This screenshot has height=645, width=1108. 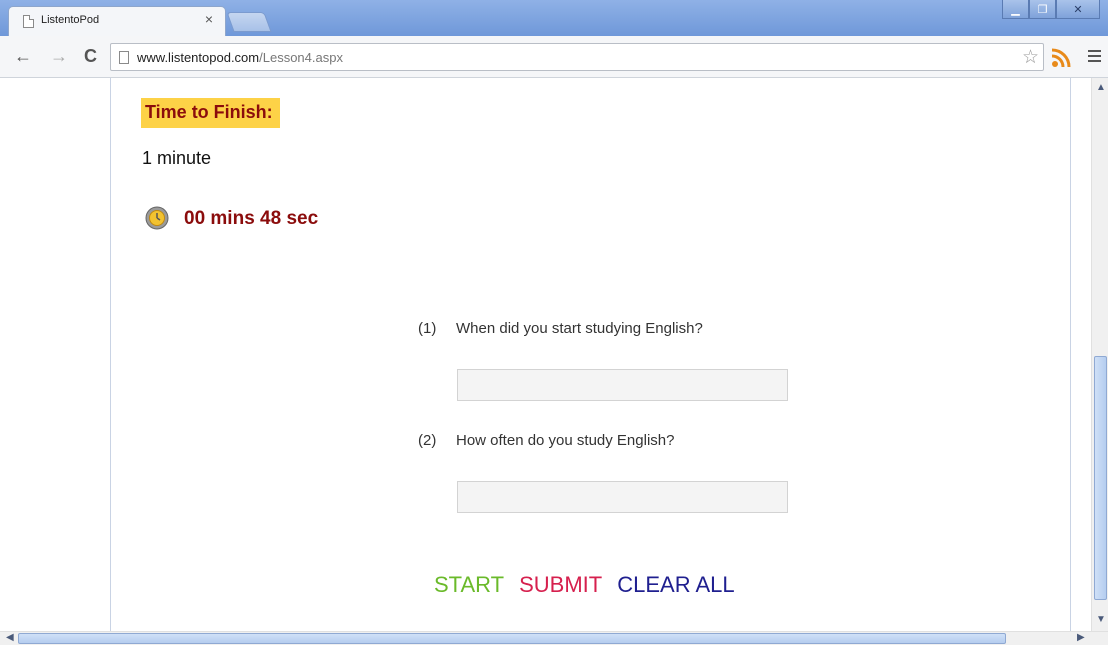 What do you see at coordinates (1100, 478) in the screenshot?
I see `vertical-scroll-thumb` at bounding box center [1100, 478].